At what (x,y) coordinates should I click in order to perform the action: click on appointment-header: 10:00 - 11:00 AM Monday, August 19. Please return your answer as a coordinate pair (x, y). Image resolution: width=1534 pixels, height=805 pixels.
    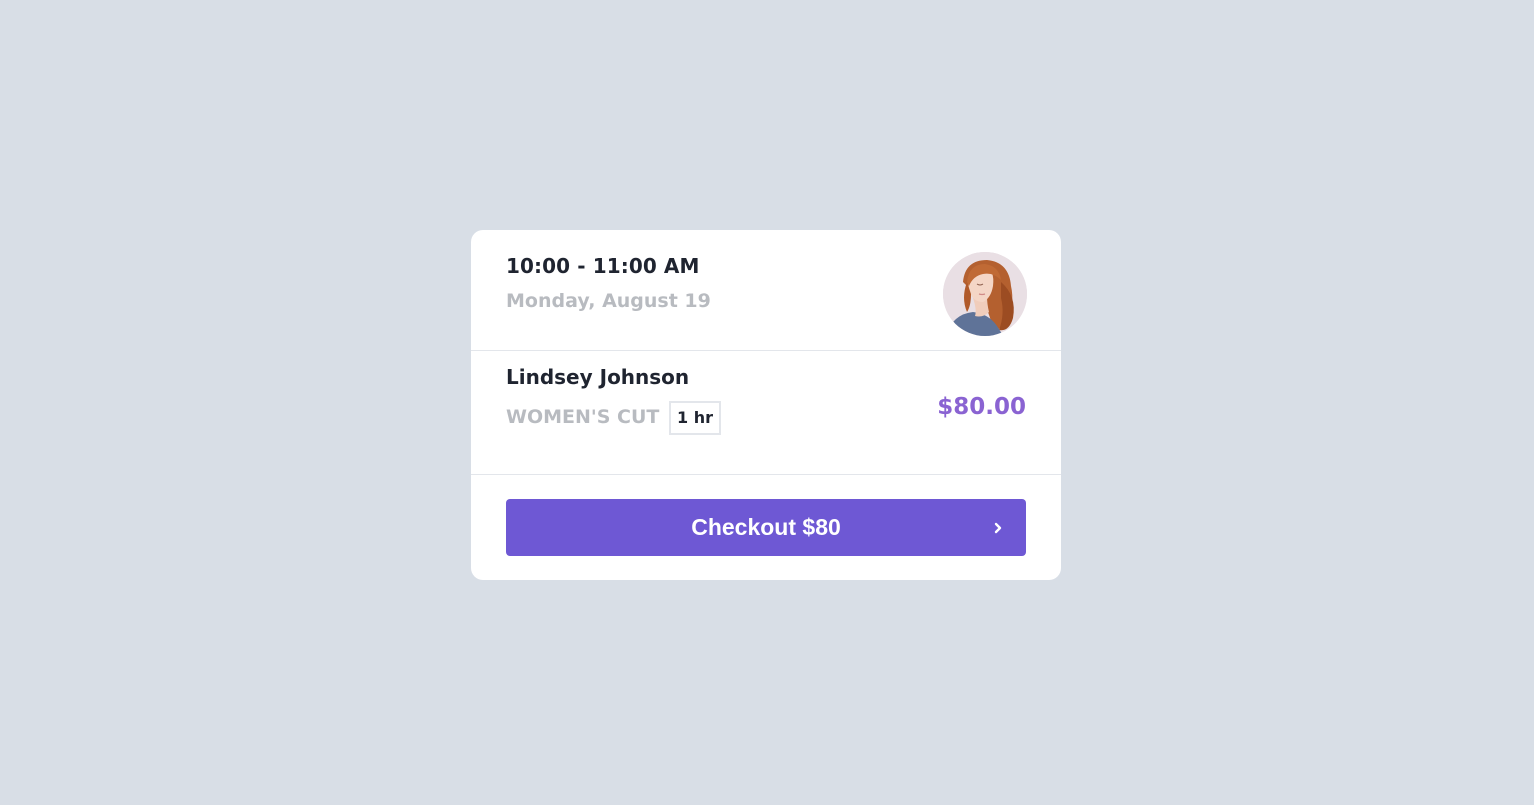
    Looking at the image, I should click on (766, 290).